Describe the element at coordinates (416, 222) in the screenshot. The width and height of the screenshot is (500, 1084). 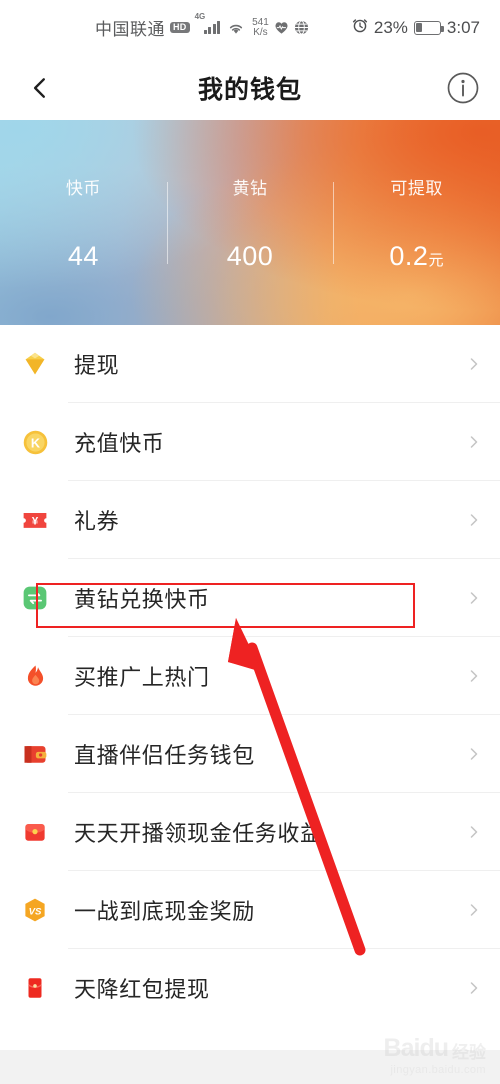
I see `balance-column-withdrawable: 可提取 0.2元` at that location.